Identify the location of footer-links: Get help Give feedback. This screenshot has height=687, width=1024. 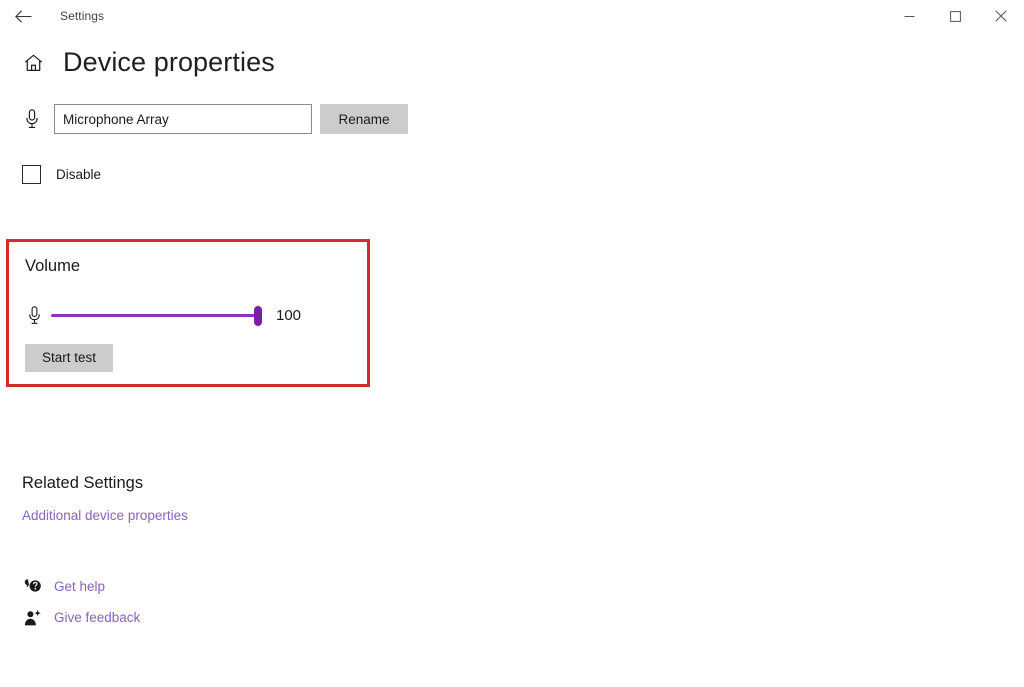
(81, 602).